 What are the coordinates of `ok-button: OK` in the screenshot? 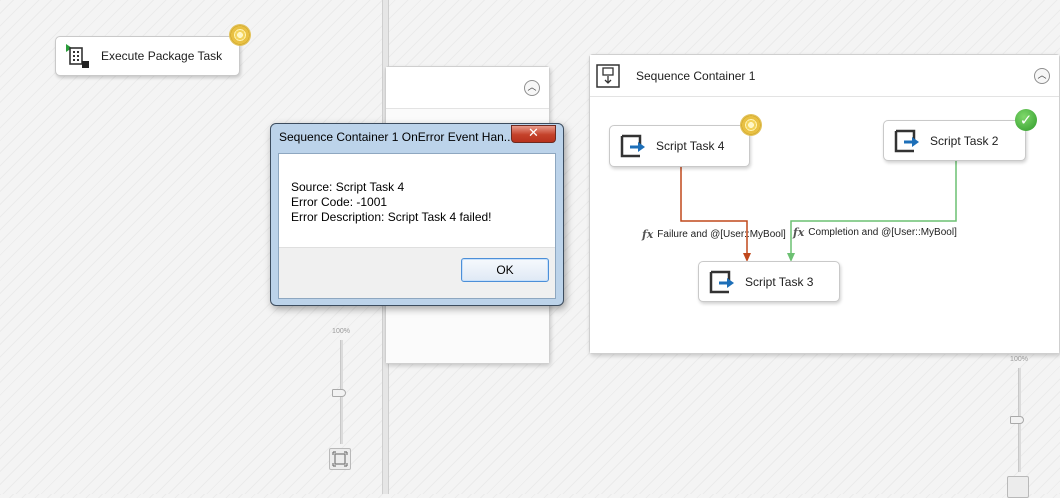 It's located at (505, 270).